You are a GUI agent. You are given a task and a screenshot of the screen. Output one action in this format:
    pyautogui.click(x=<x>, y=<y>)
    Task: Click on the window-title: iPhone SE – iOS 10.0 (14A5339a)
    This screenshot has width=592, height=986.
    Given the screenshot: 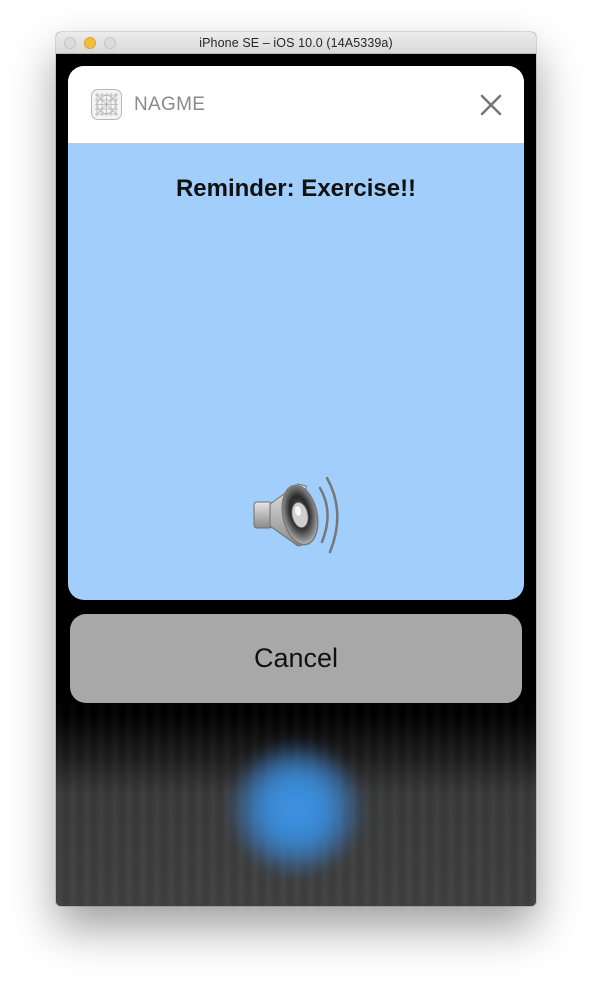 What is the action you would take?
    pyautogui.click(x=296, y=43)
    